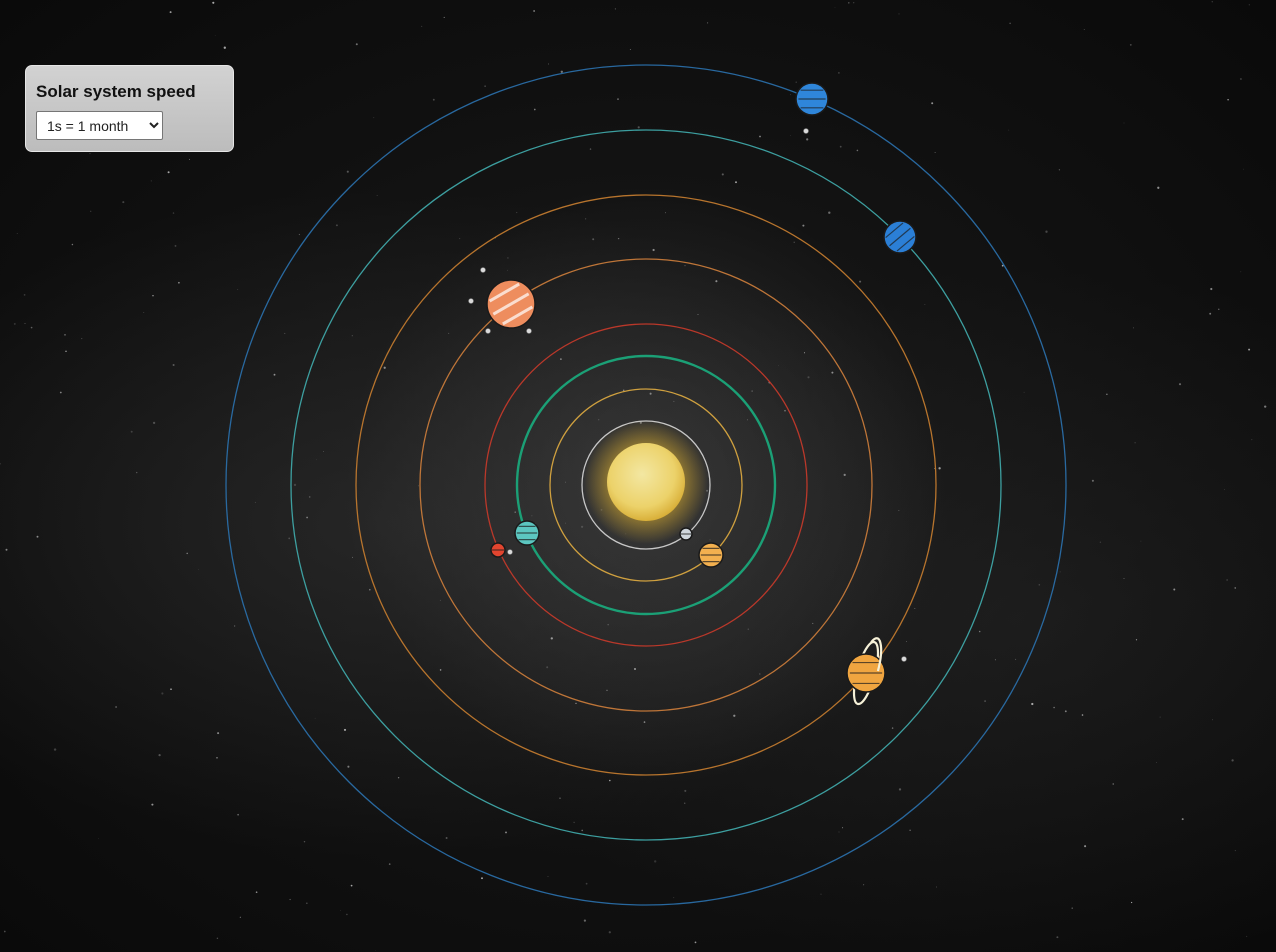 The width and height of the screenshot is (1276, 952). What do you see at coordinates (498, 550) in the screenshot?
I see `planet-mars` at bounding box center [498, 550].